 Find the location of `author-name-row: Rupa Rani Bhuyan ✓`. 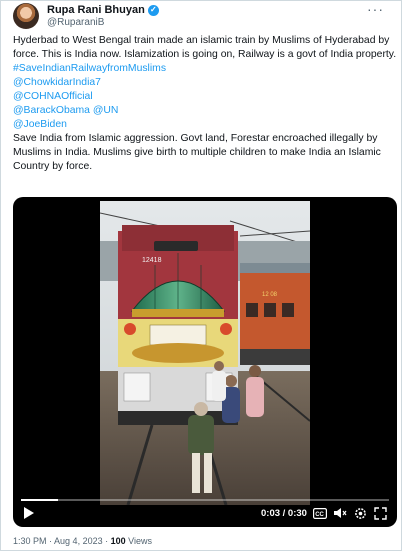

author-name-row: Rupa Rani Bhuyan ✓ is located at coordinates (103, 10).